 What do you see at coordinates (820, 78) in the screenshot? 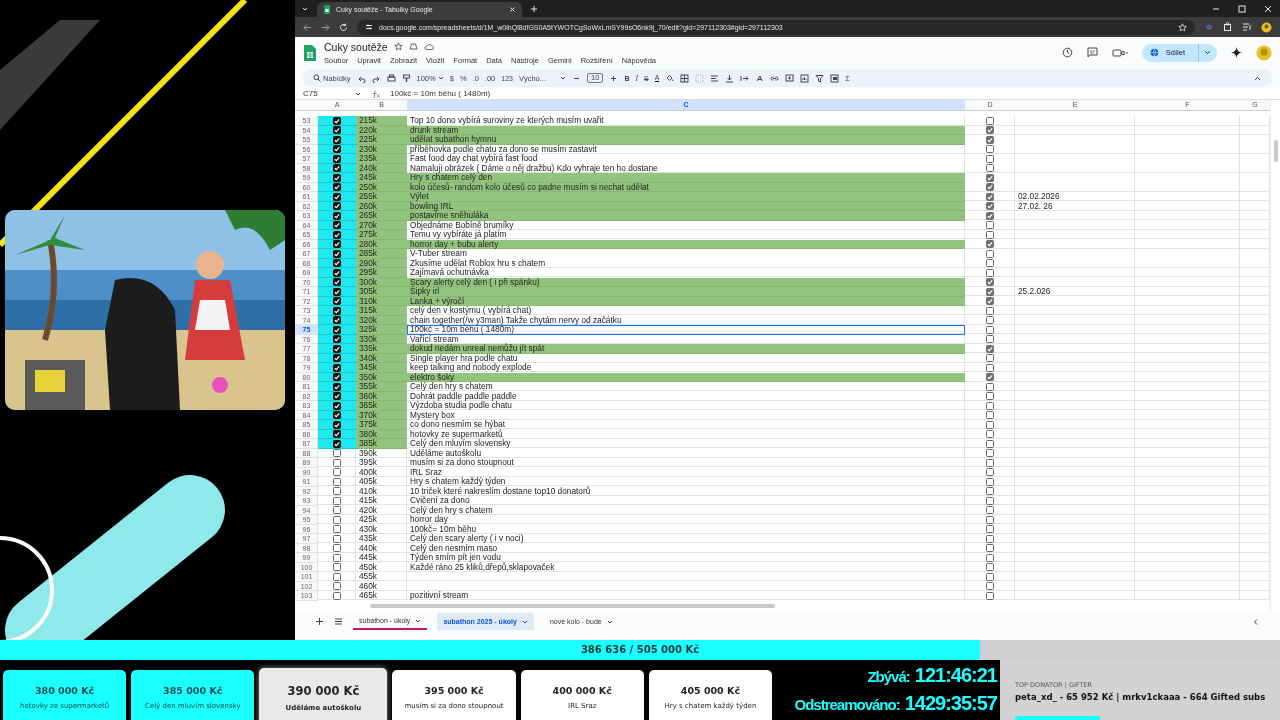
I see `filter-icon` at bounding box center [820, 78].